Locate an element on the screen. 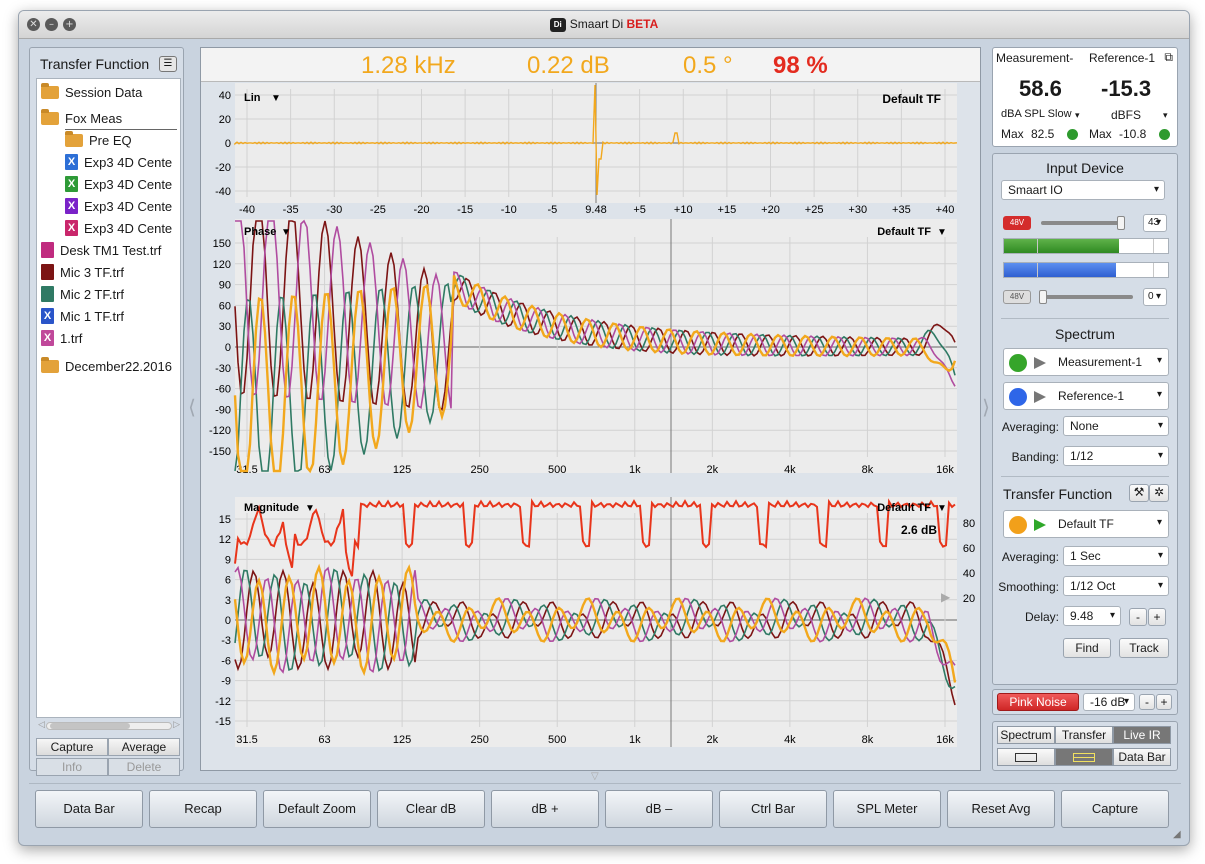 This screenshot has height=864, width=1205. toolbar-button-ctrl-bar: Ctrl Bar is located at coordinates (773, 809).